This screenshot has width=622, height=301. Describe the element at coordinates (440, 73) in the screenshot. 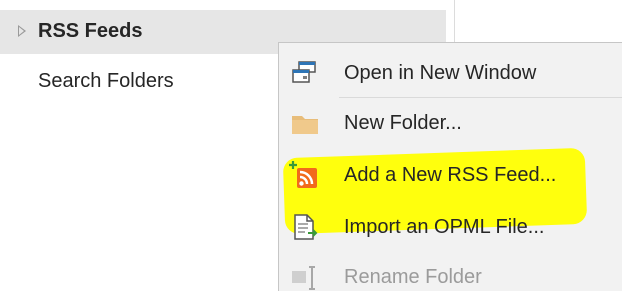

I see `menu-label: Open in New Window` at that location.